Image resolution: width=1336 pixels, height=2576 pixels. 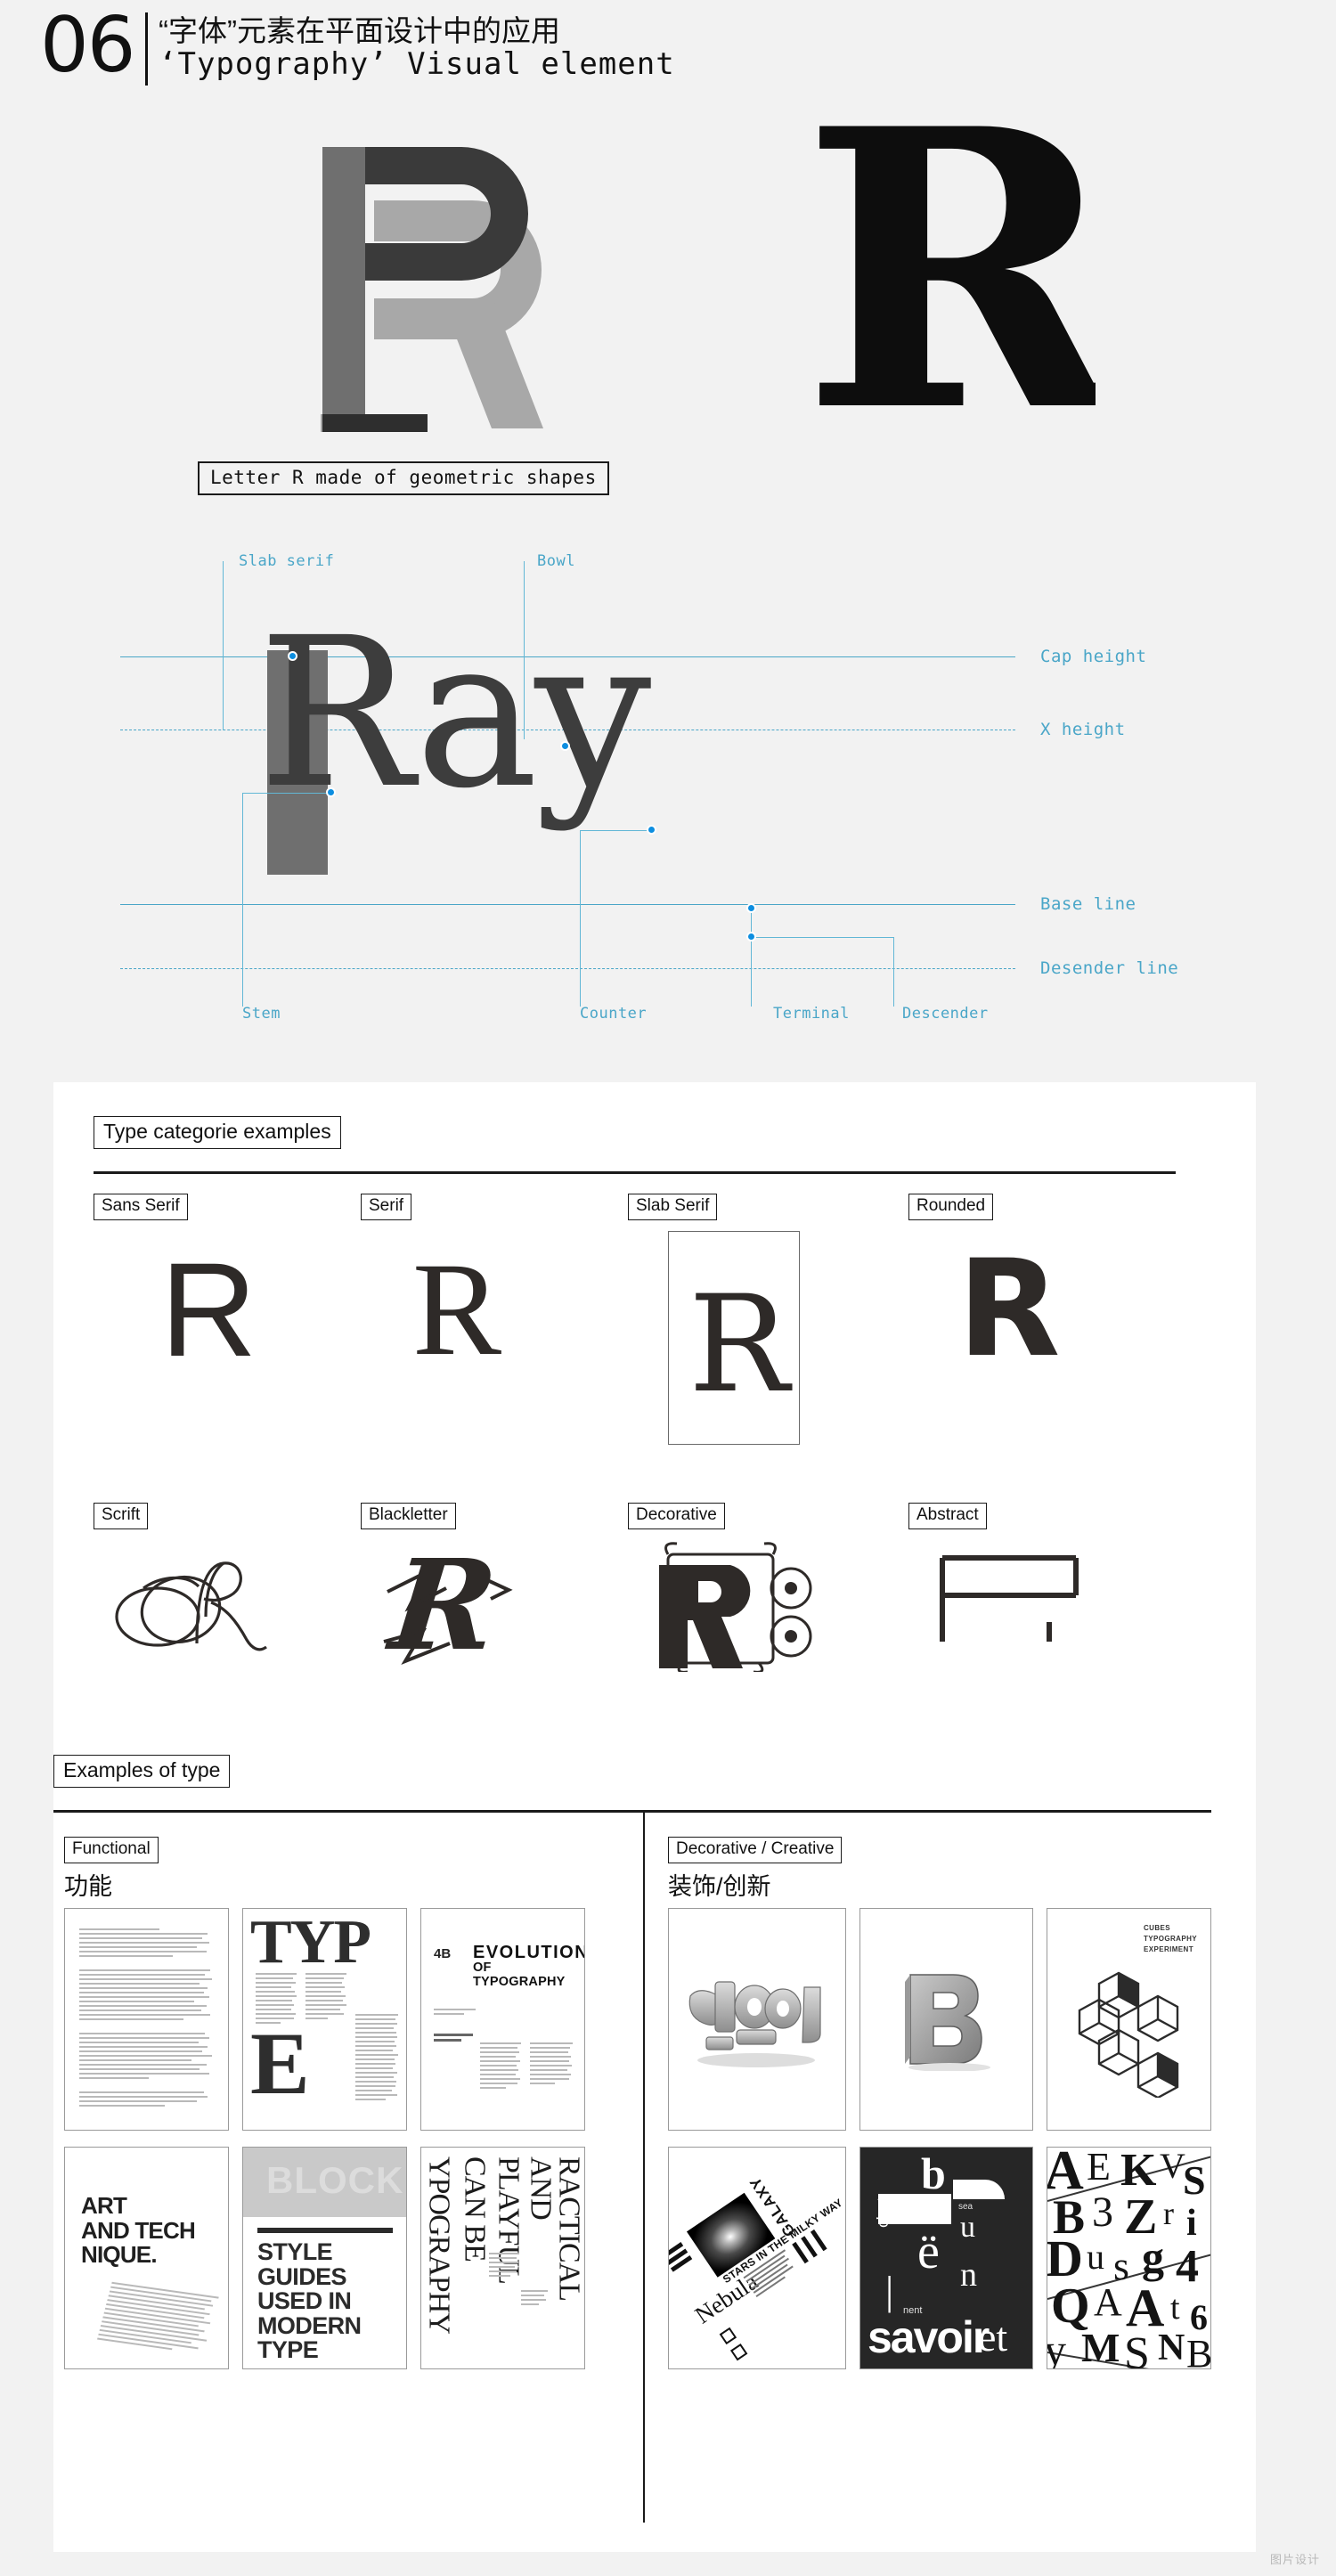 What do you see at coordinates (122, 1516) in the screenshot?
I see `category-label-scrift: Scrift` at bounding box center [122, 1516].